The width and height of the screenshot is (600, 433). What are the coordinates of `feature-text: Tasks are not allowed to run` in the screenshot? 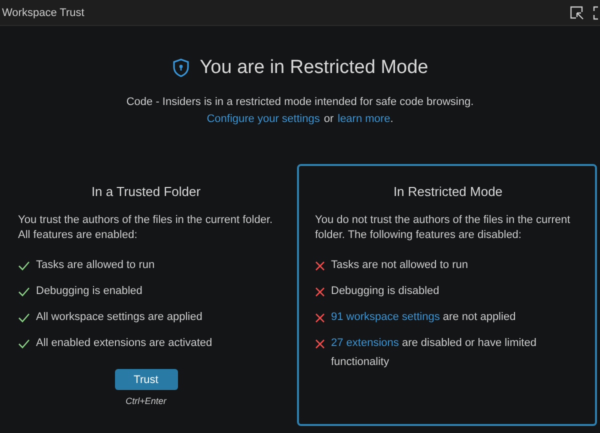 It's located at (399, 265).